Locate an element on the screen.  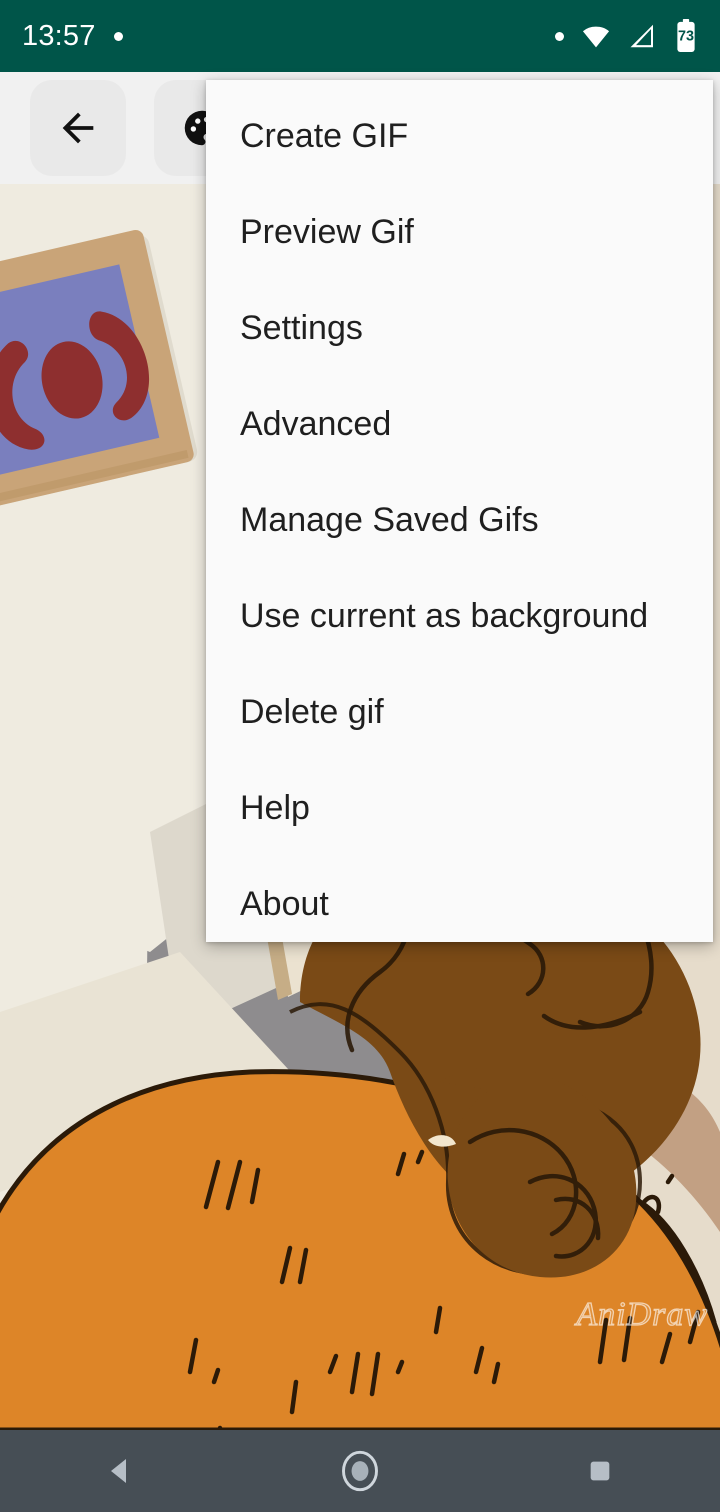
status-clock: 13:57 is located at coordinates (59, 35).